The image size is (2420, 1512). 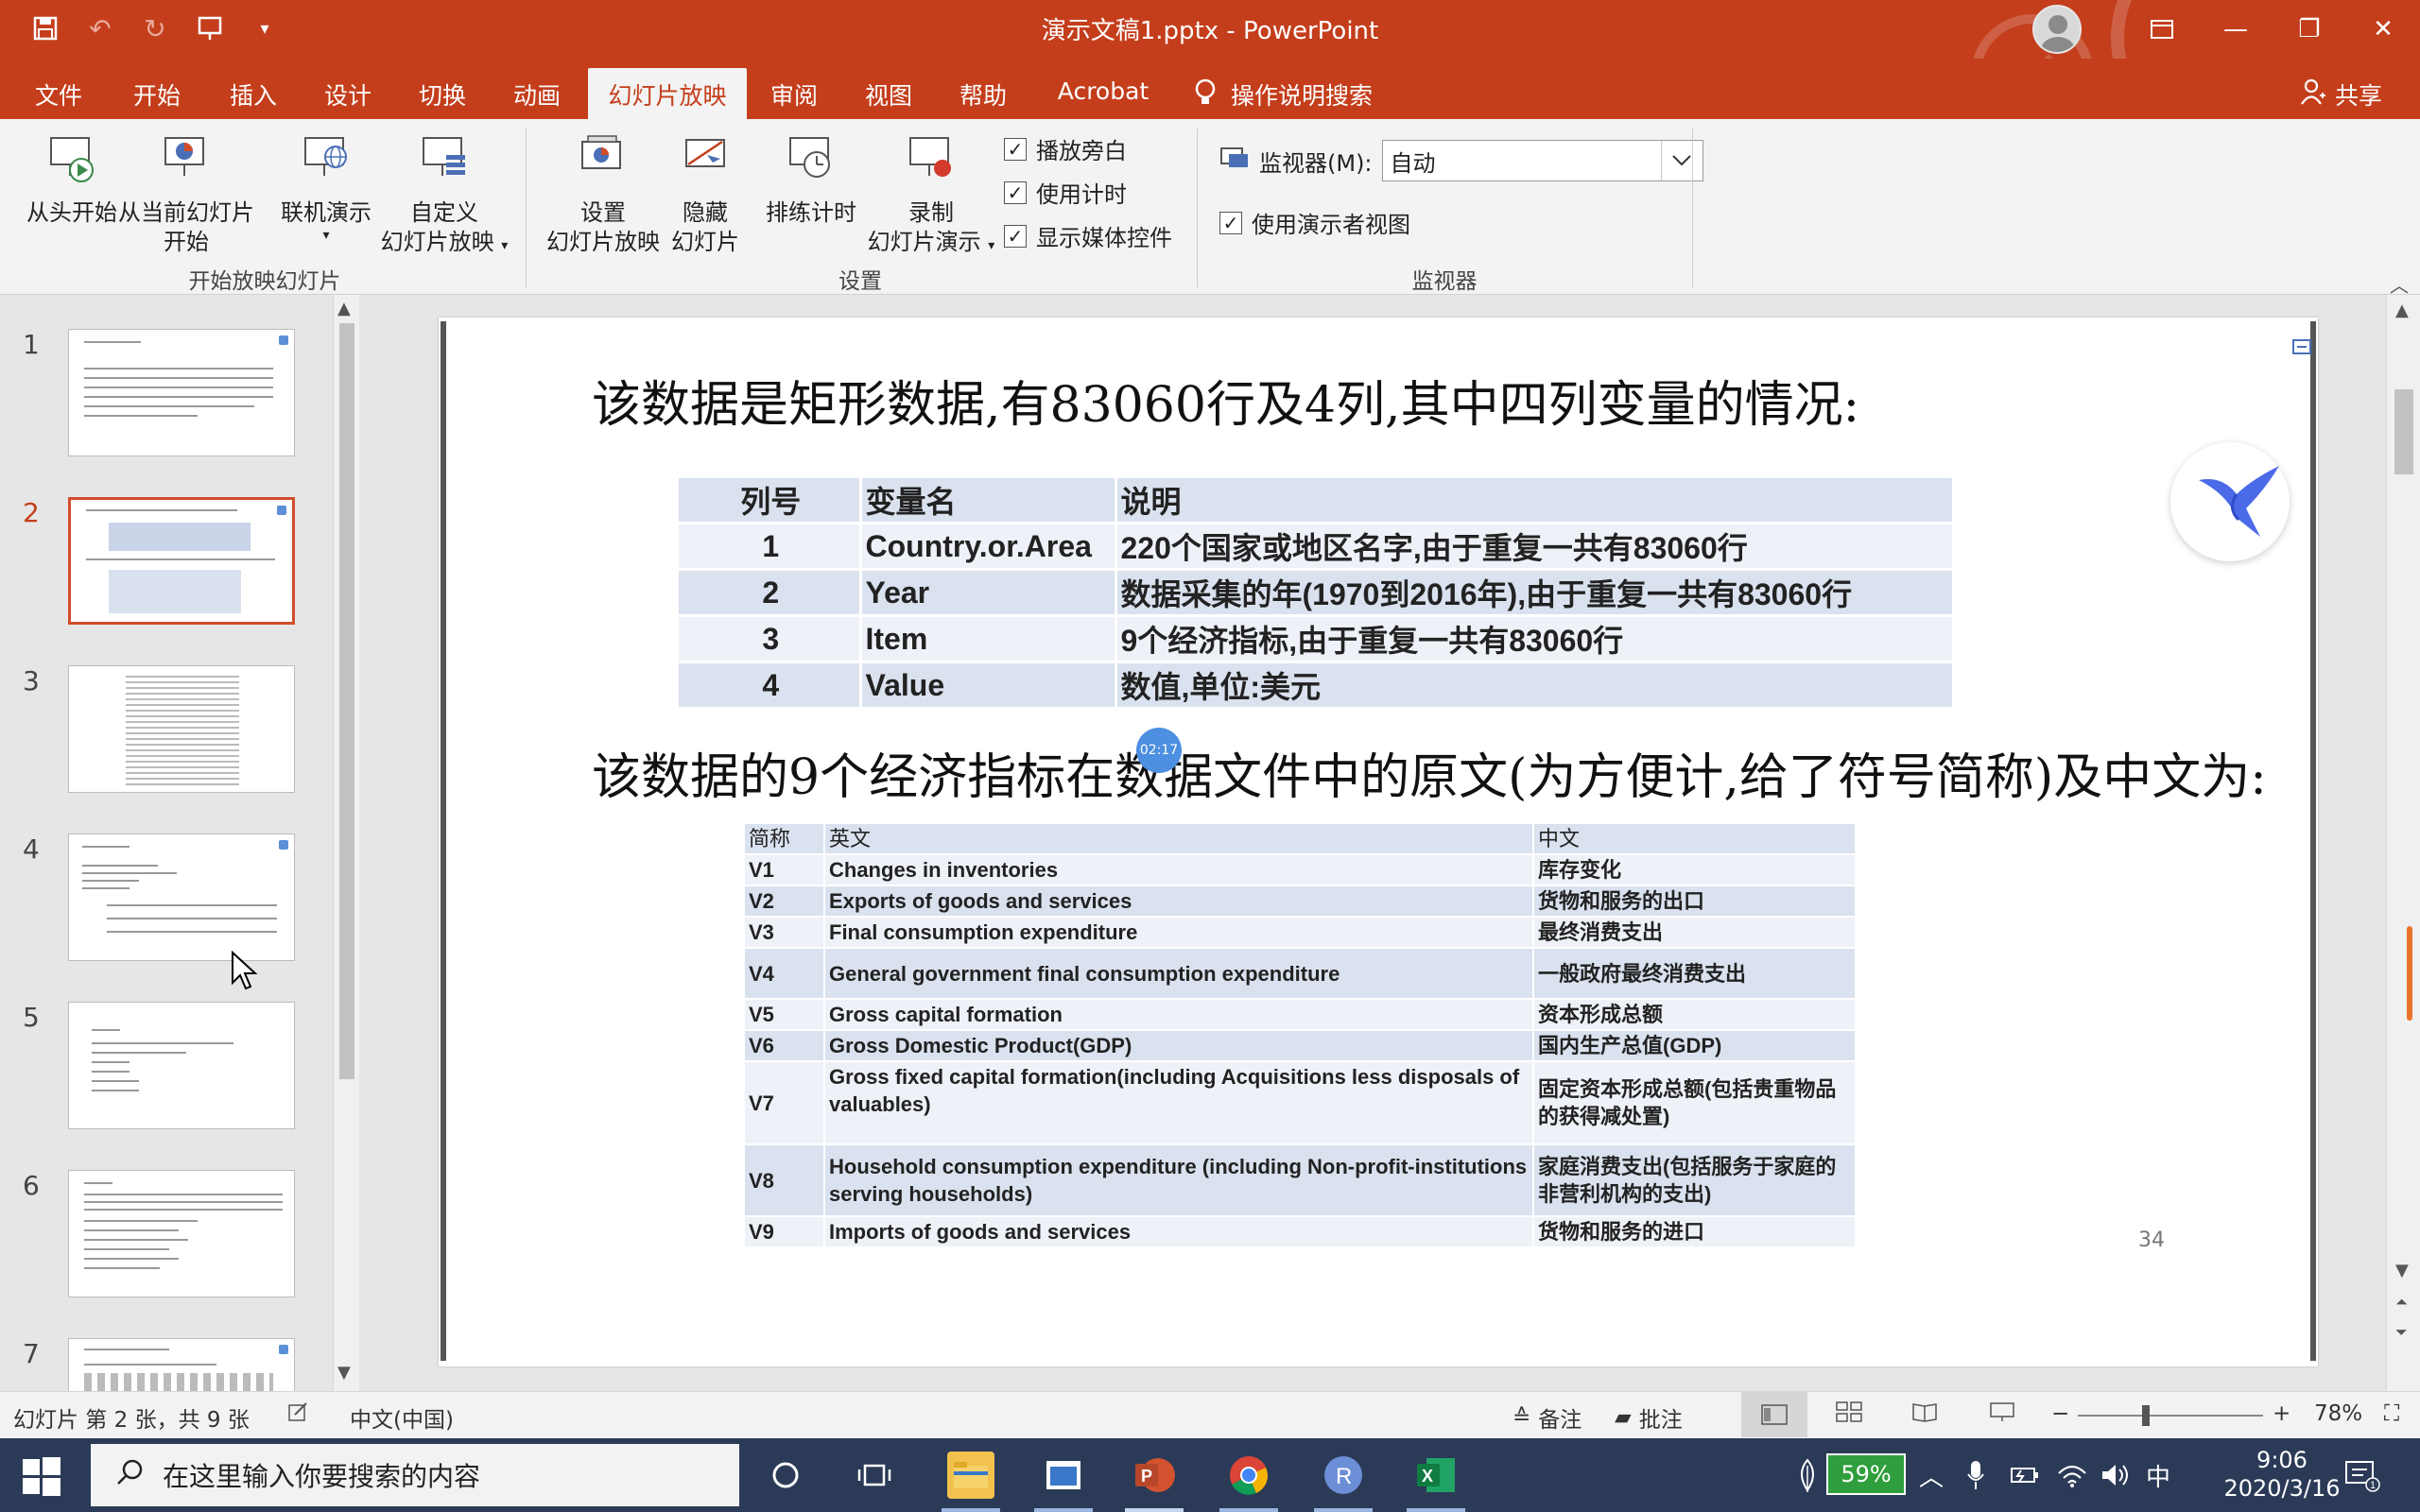 I want to click on custom-slideshow-button: 自定义 幻灯片放映 ▾, so click(x=444, y=196).